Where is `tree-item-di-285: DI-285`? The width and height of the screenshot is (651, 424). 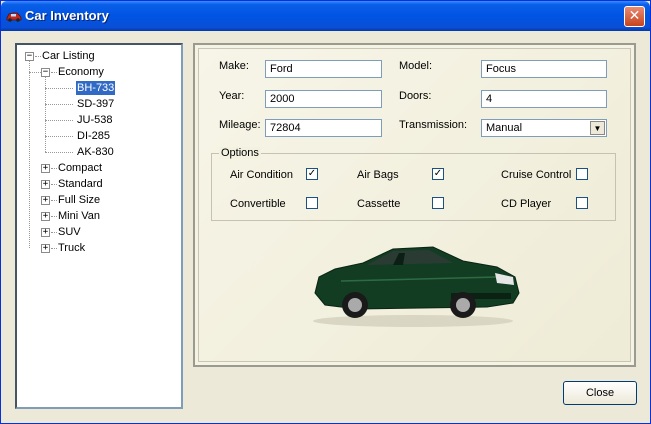
tree-item-di-285: DI-285 is located at coordinates (93, 136).